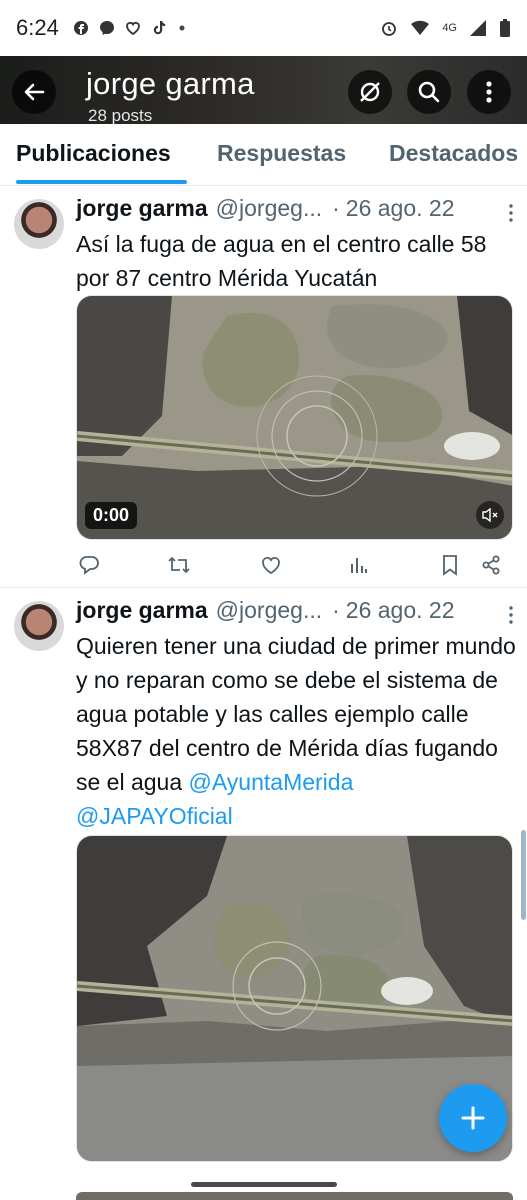  What do you see at coordinates (453, 153) in the screenshot?
I see `tab-destacados: Destacados` at bounding box center [453, 153].